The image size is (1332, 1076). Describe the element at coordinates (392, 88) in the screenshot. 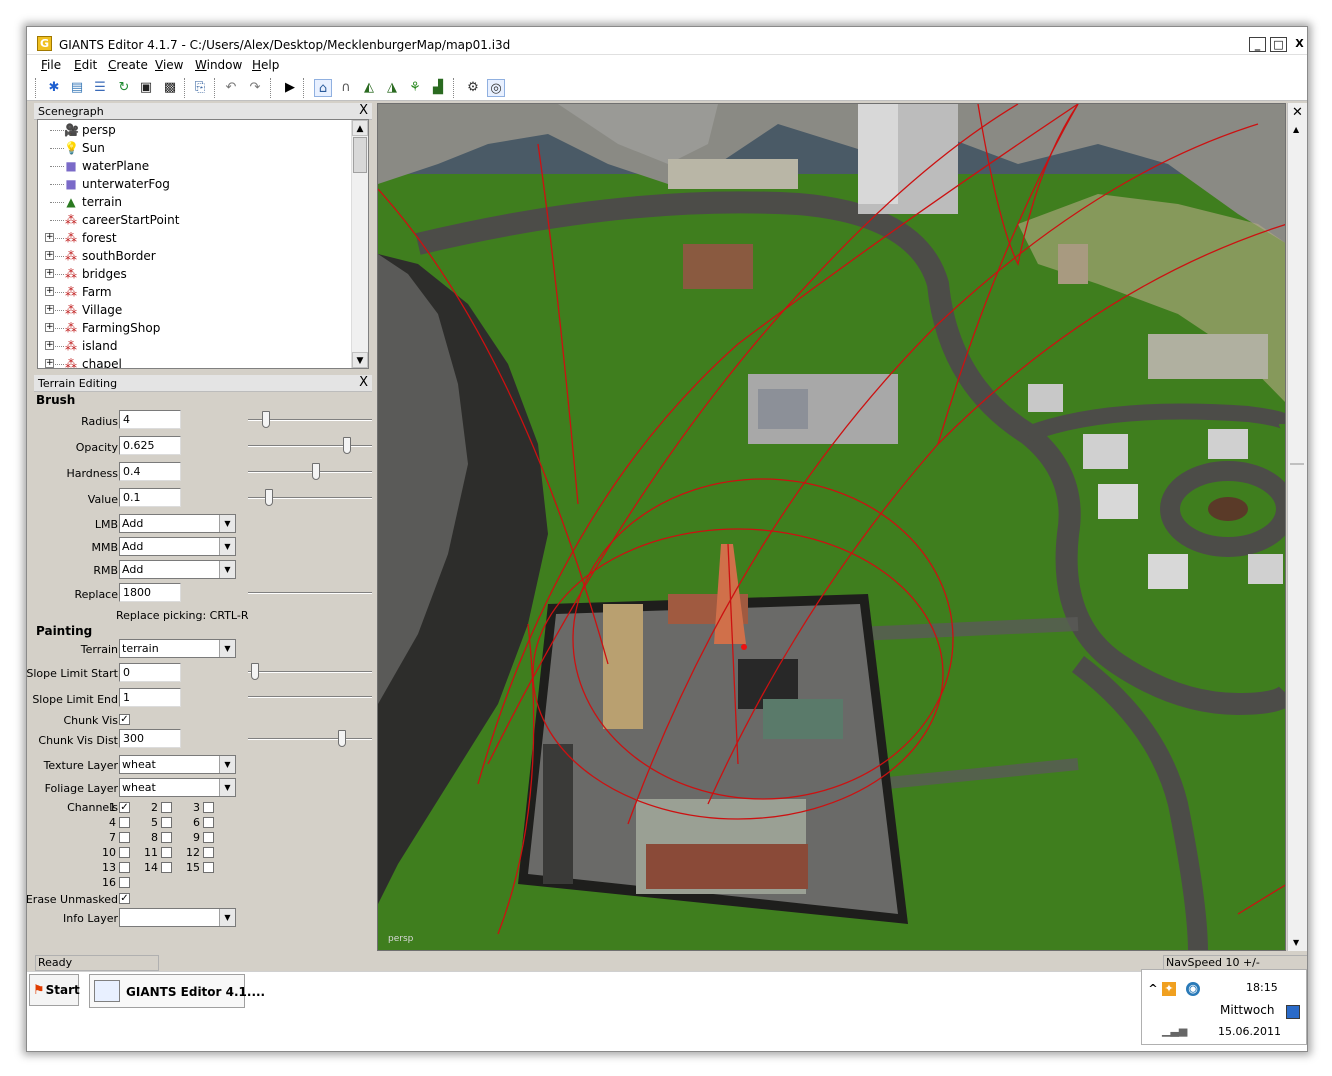

I see `terrain-paint-icon: ◮` at that location.